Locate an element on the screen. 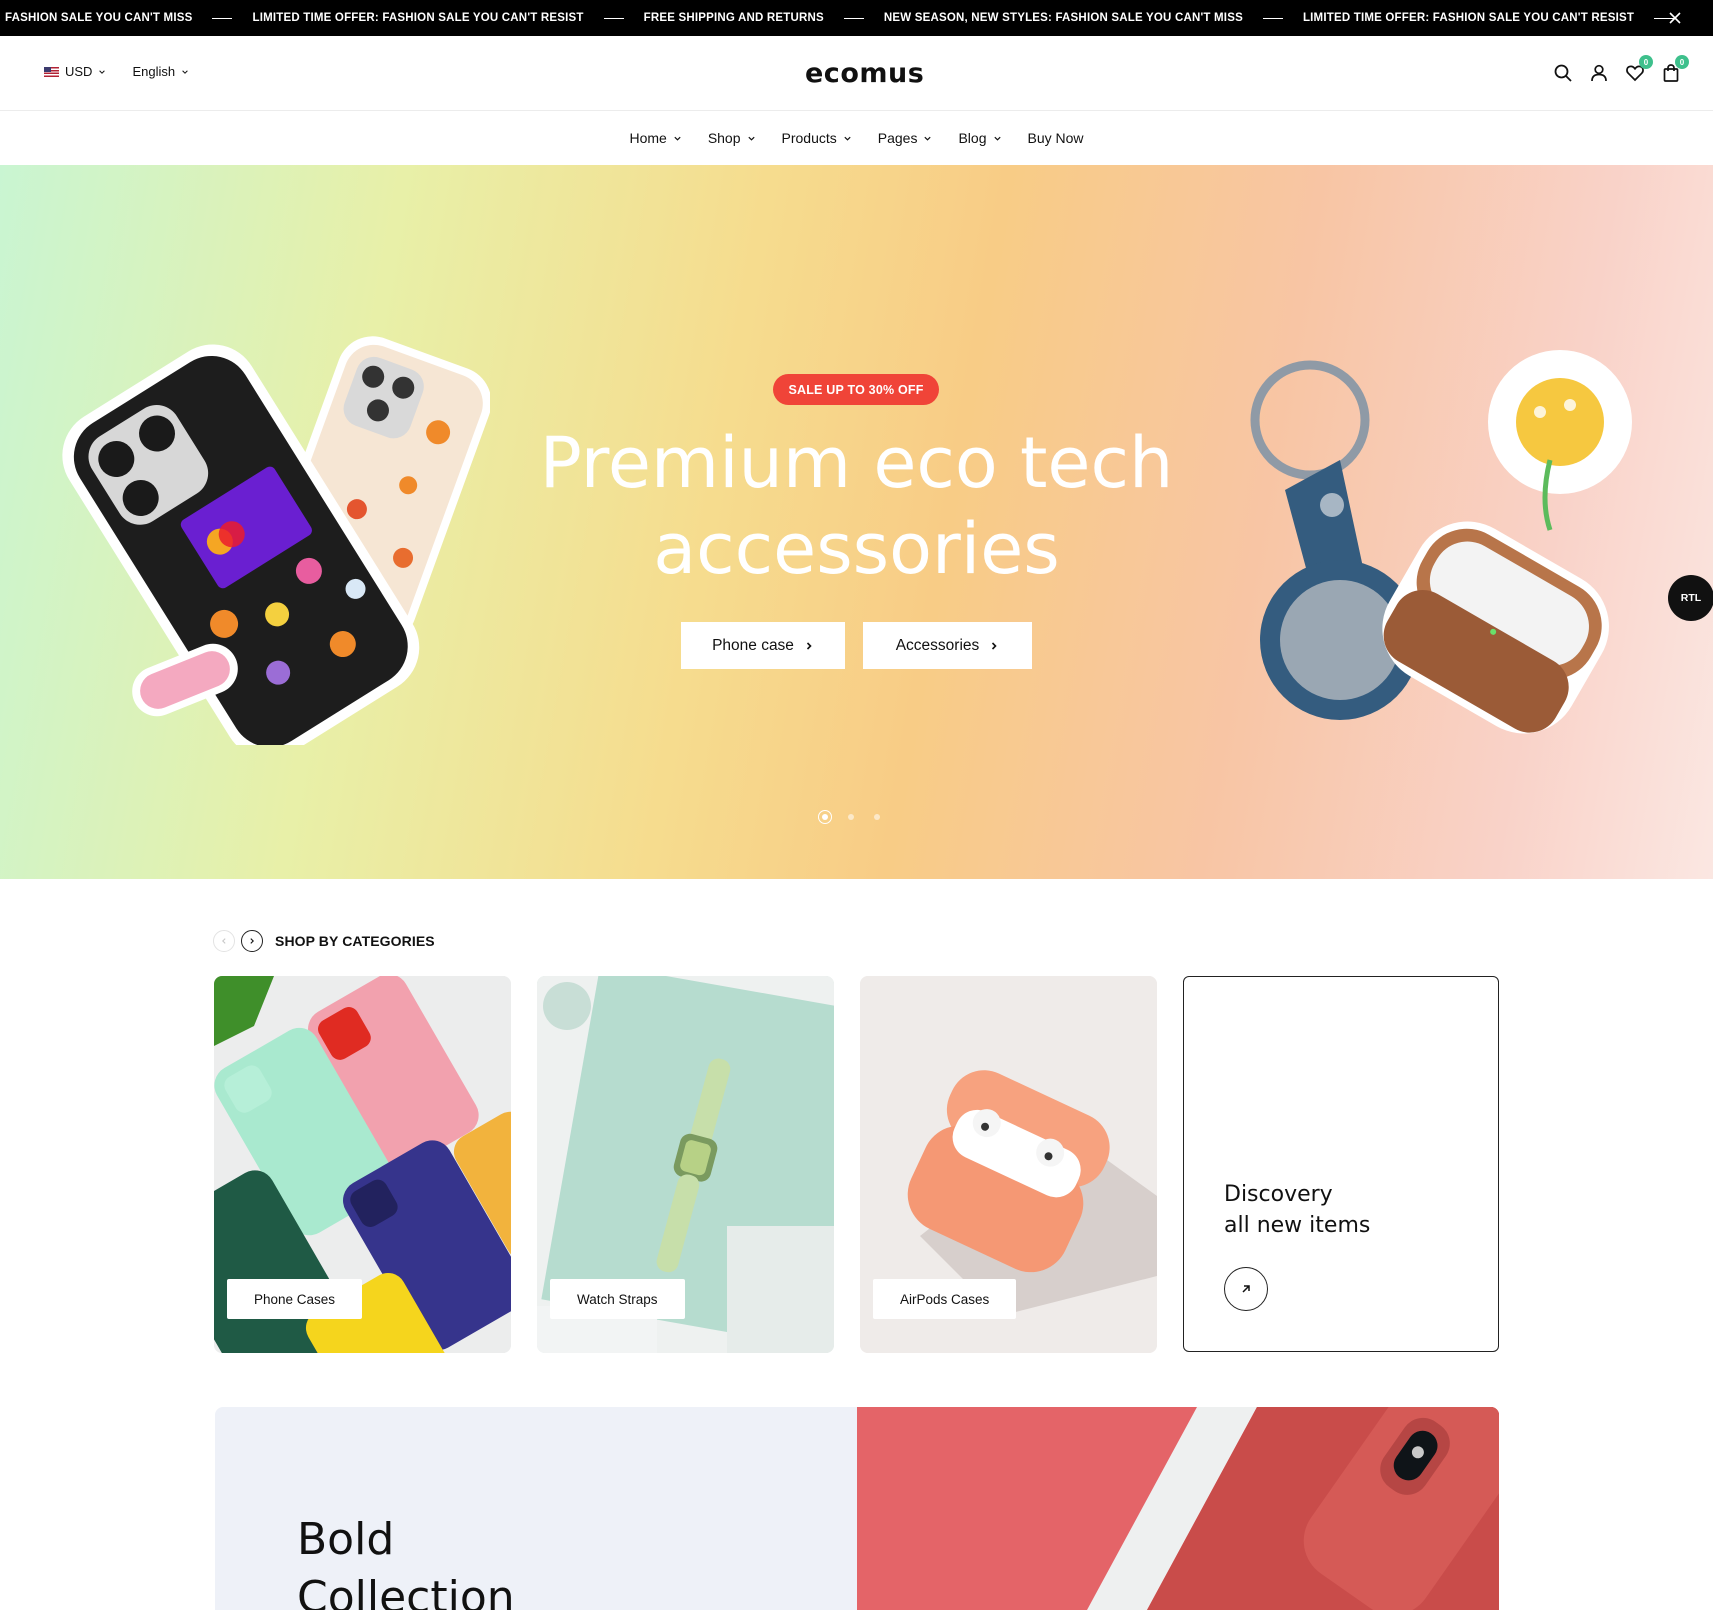  currency-select: USD is located at coordinates (75, 71).